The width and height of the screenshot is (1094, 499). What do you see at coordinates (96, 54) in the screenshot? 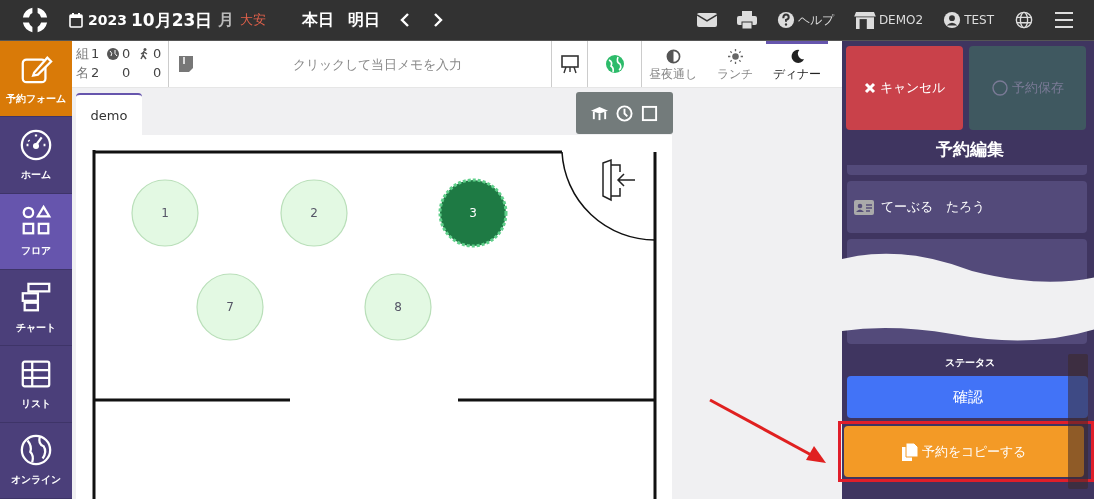
I see `count-value: 1` at bounding box center [96, 54].